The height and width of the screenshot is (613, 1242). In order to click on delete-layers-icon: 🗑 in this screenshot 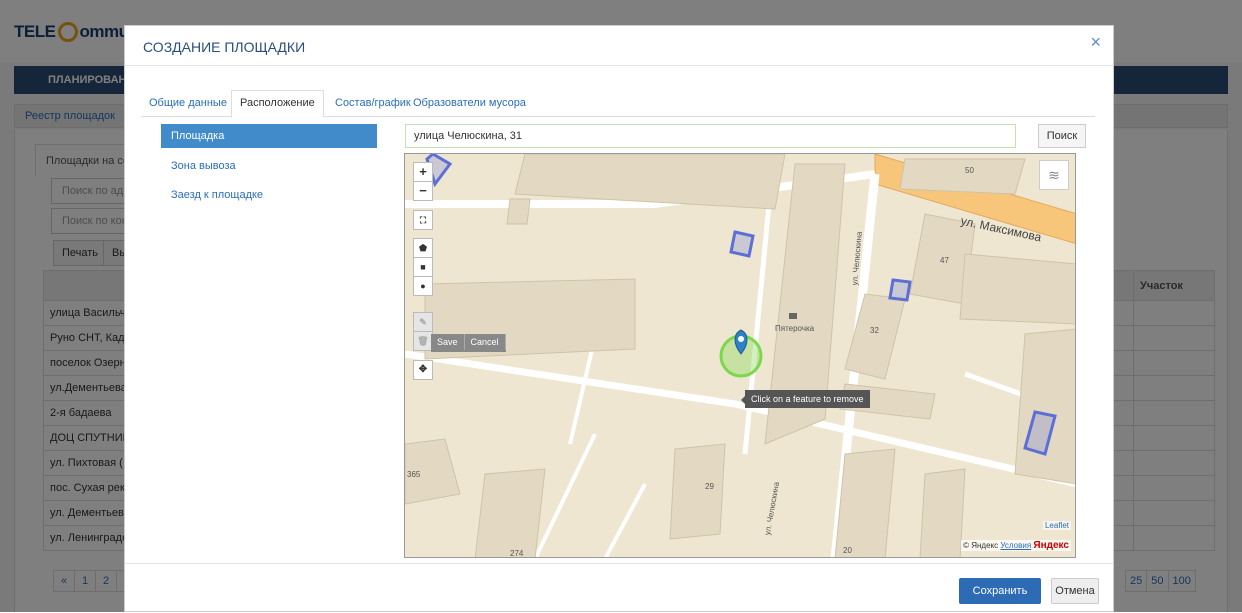, I will do `click(423, 341)`.